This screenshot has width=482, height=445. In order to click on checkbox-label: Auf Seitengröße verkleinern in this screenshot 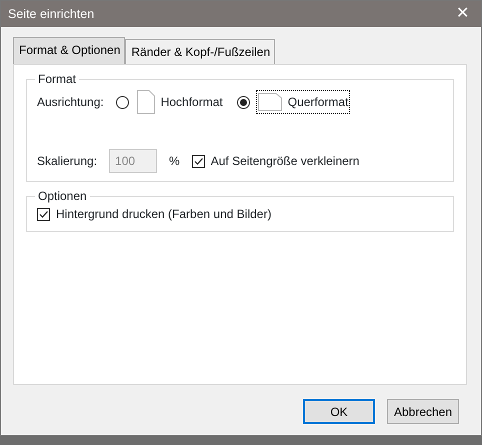, I will do `click(285, 161)`.